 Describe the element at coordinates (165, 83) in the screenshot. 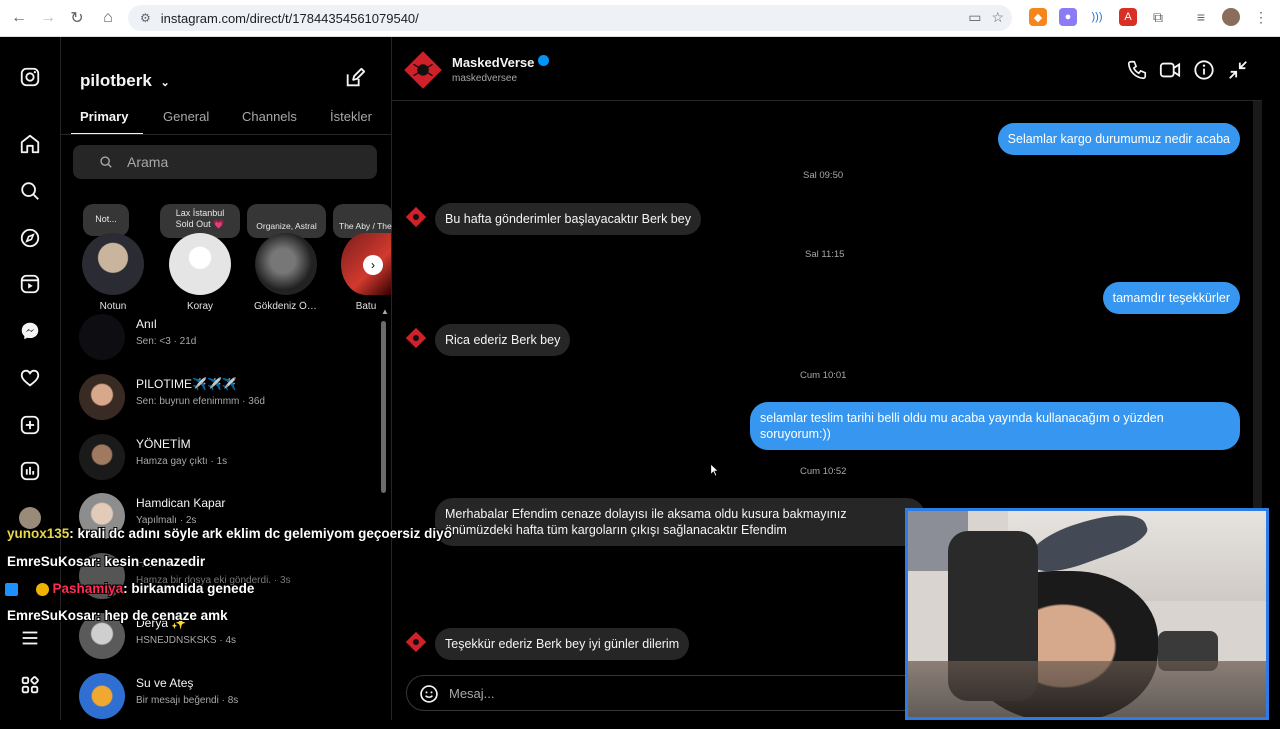

I see `chevron-down-icon: ⌄` at that location.